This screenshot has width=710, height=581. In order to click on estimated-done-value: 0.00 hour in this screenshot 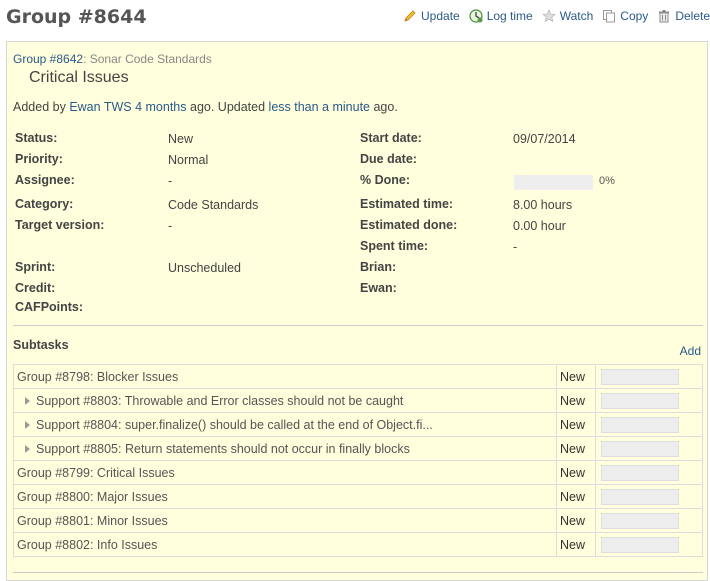, I will do `click(539, 226)`.